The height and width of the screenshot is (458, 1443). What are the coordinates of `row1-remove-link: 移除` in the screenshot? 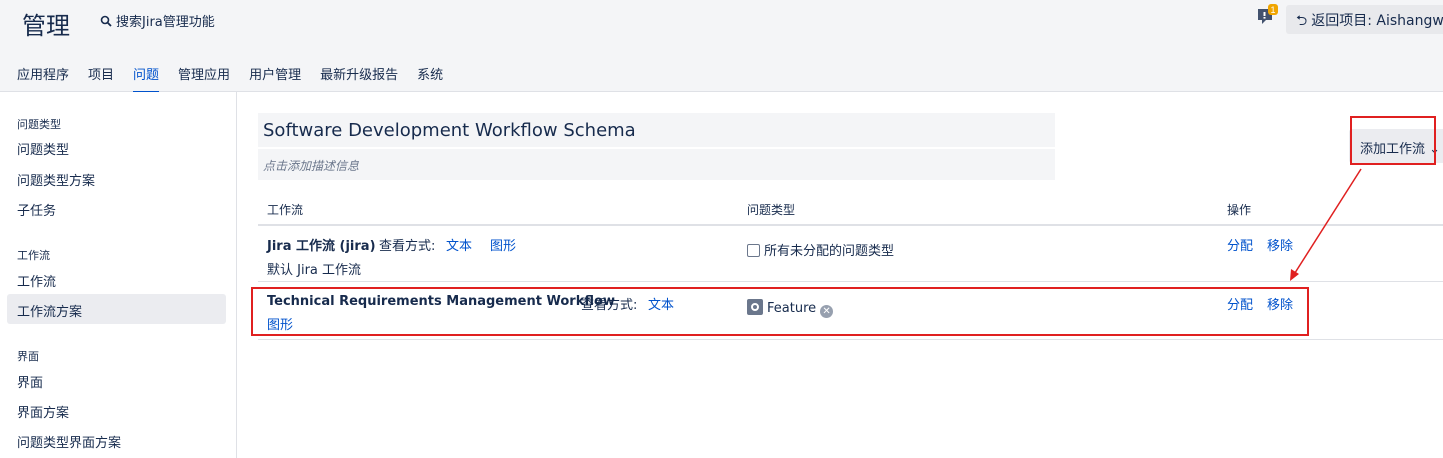 It's located at (1280, 244).